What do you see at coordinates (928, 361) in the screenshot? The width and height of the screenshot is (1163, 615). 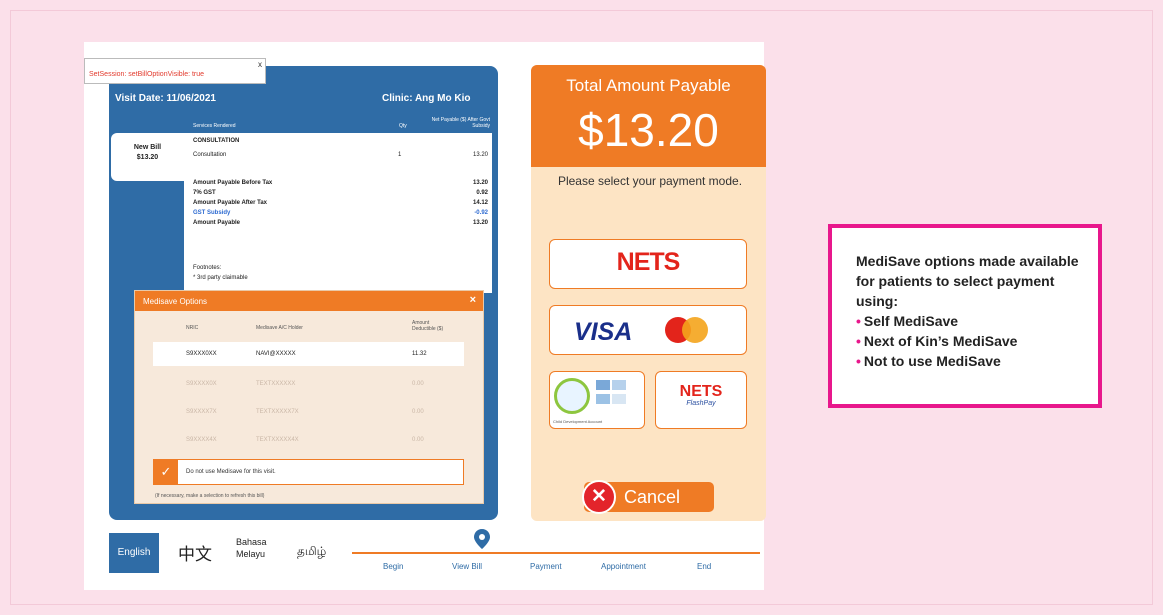 I see `callout-item: • Not to use MediSave` at bounding box center [928, 361].